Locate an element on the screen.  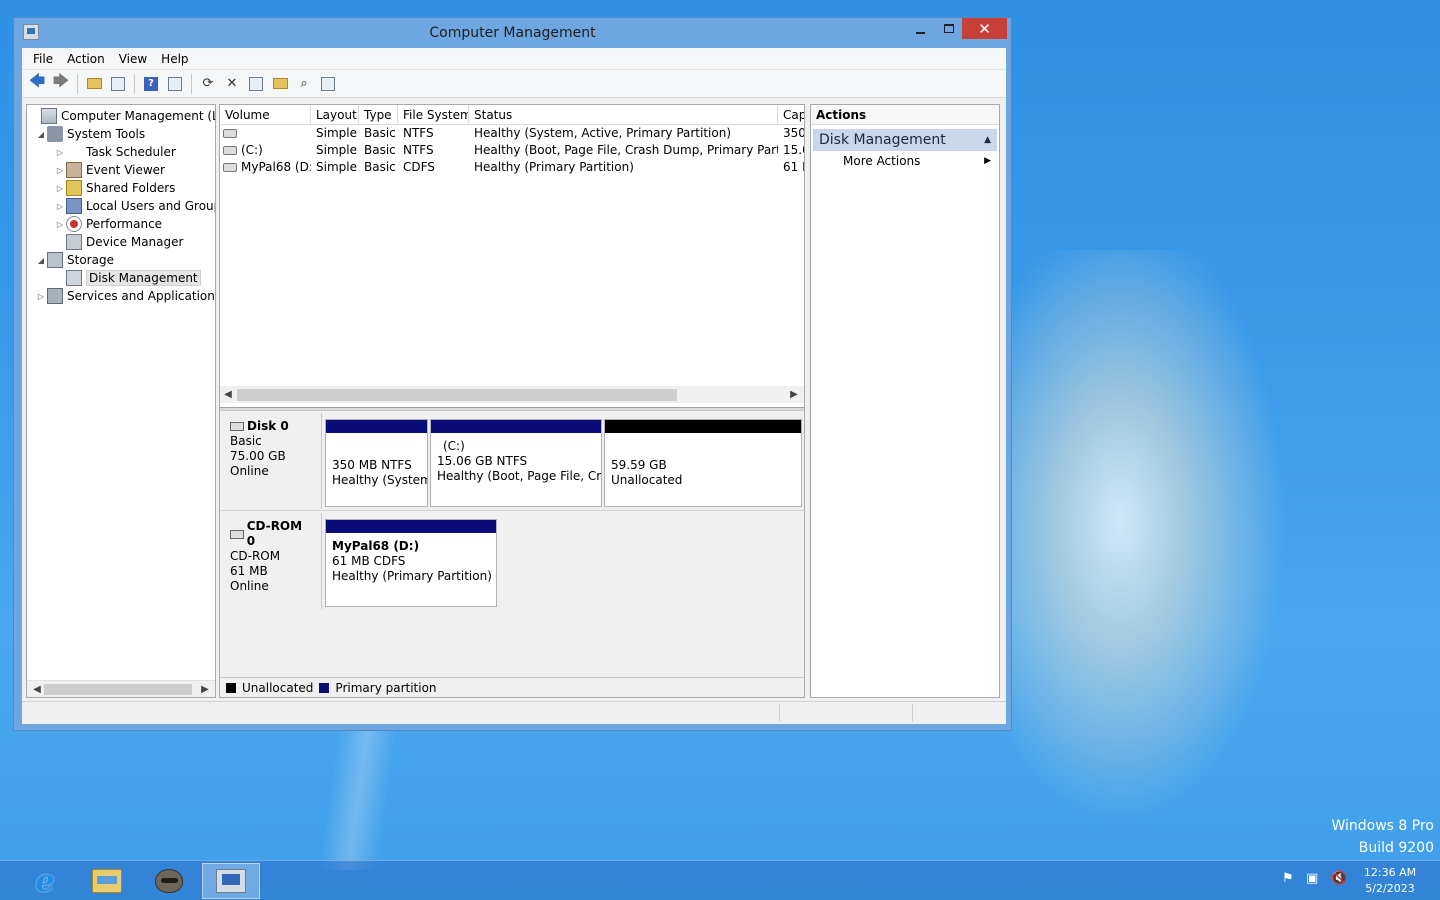
shared-folder-icon is located at coordinates (74, 188).